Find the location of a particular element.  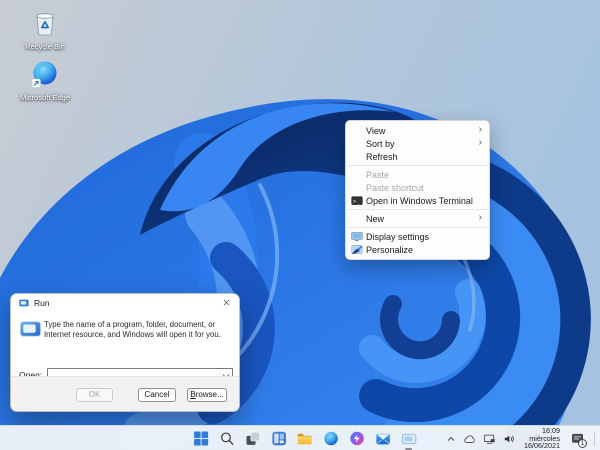

desktop-icon-microsoft-edge: Microsoft Edge is located at coordinates (45, 81).